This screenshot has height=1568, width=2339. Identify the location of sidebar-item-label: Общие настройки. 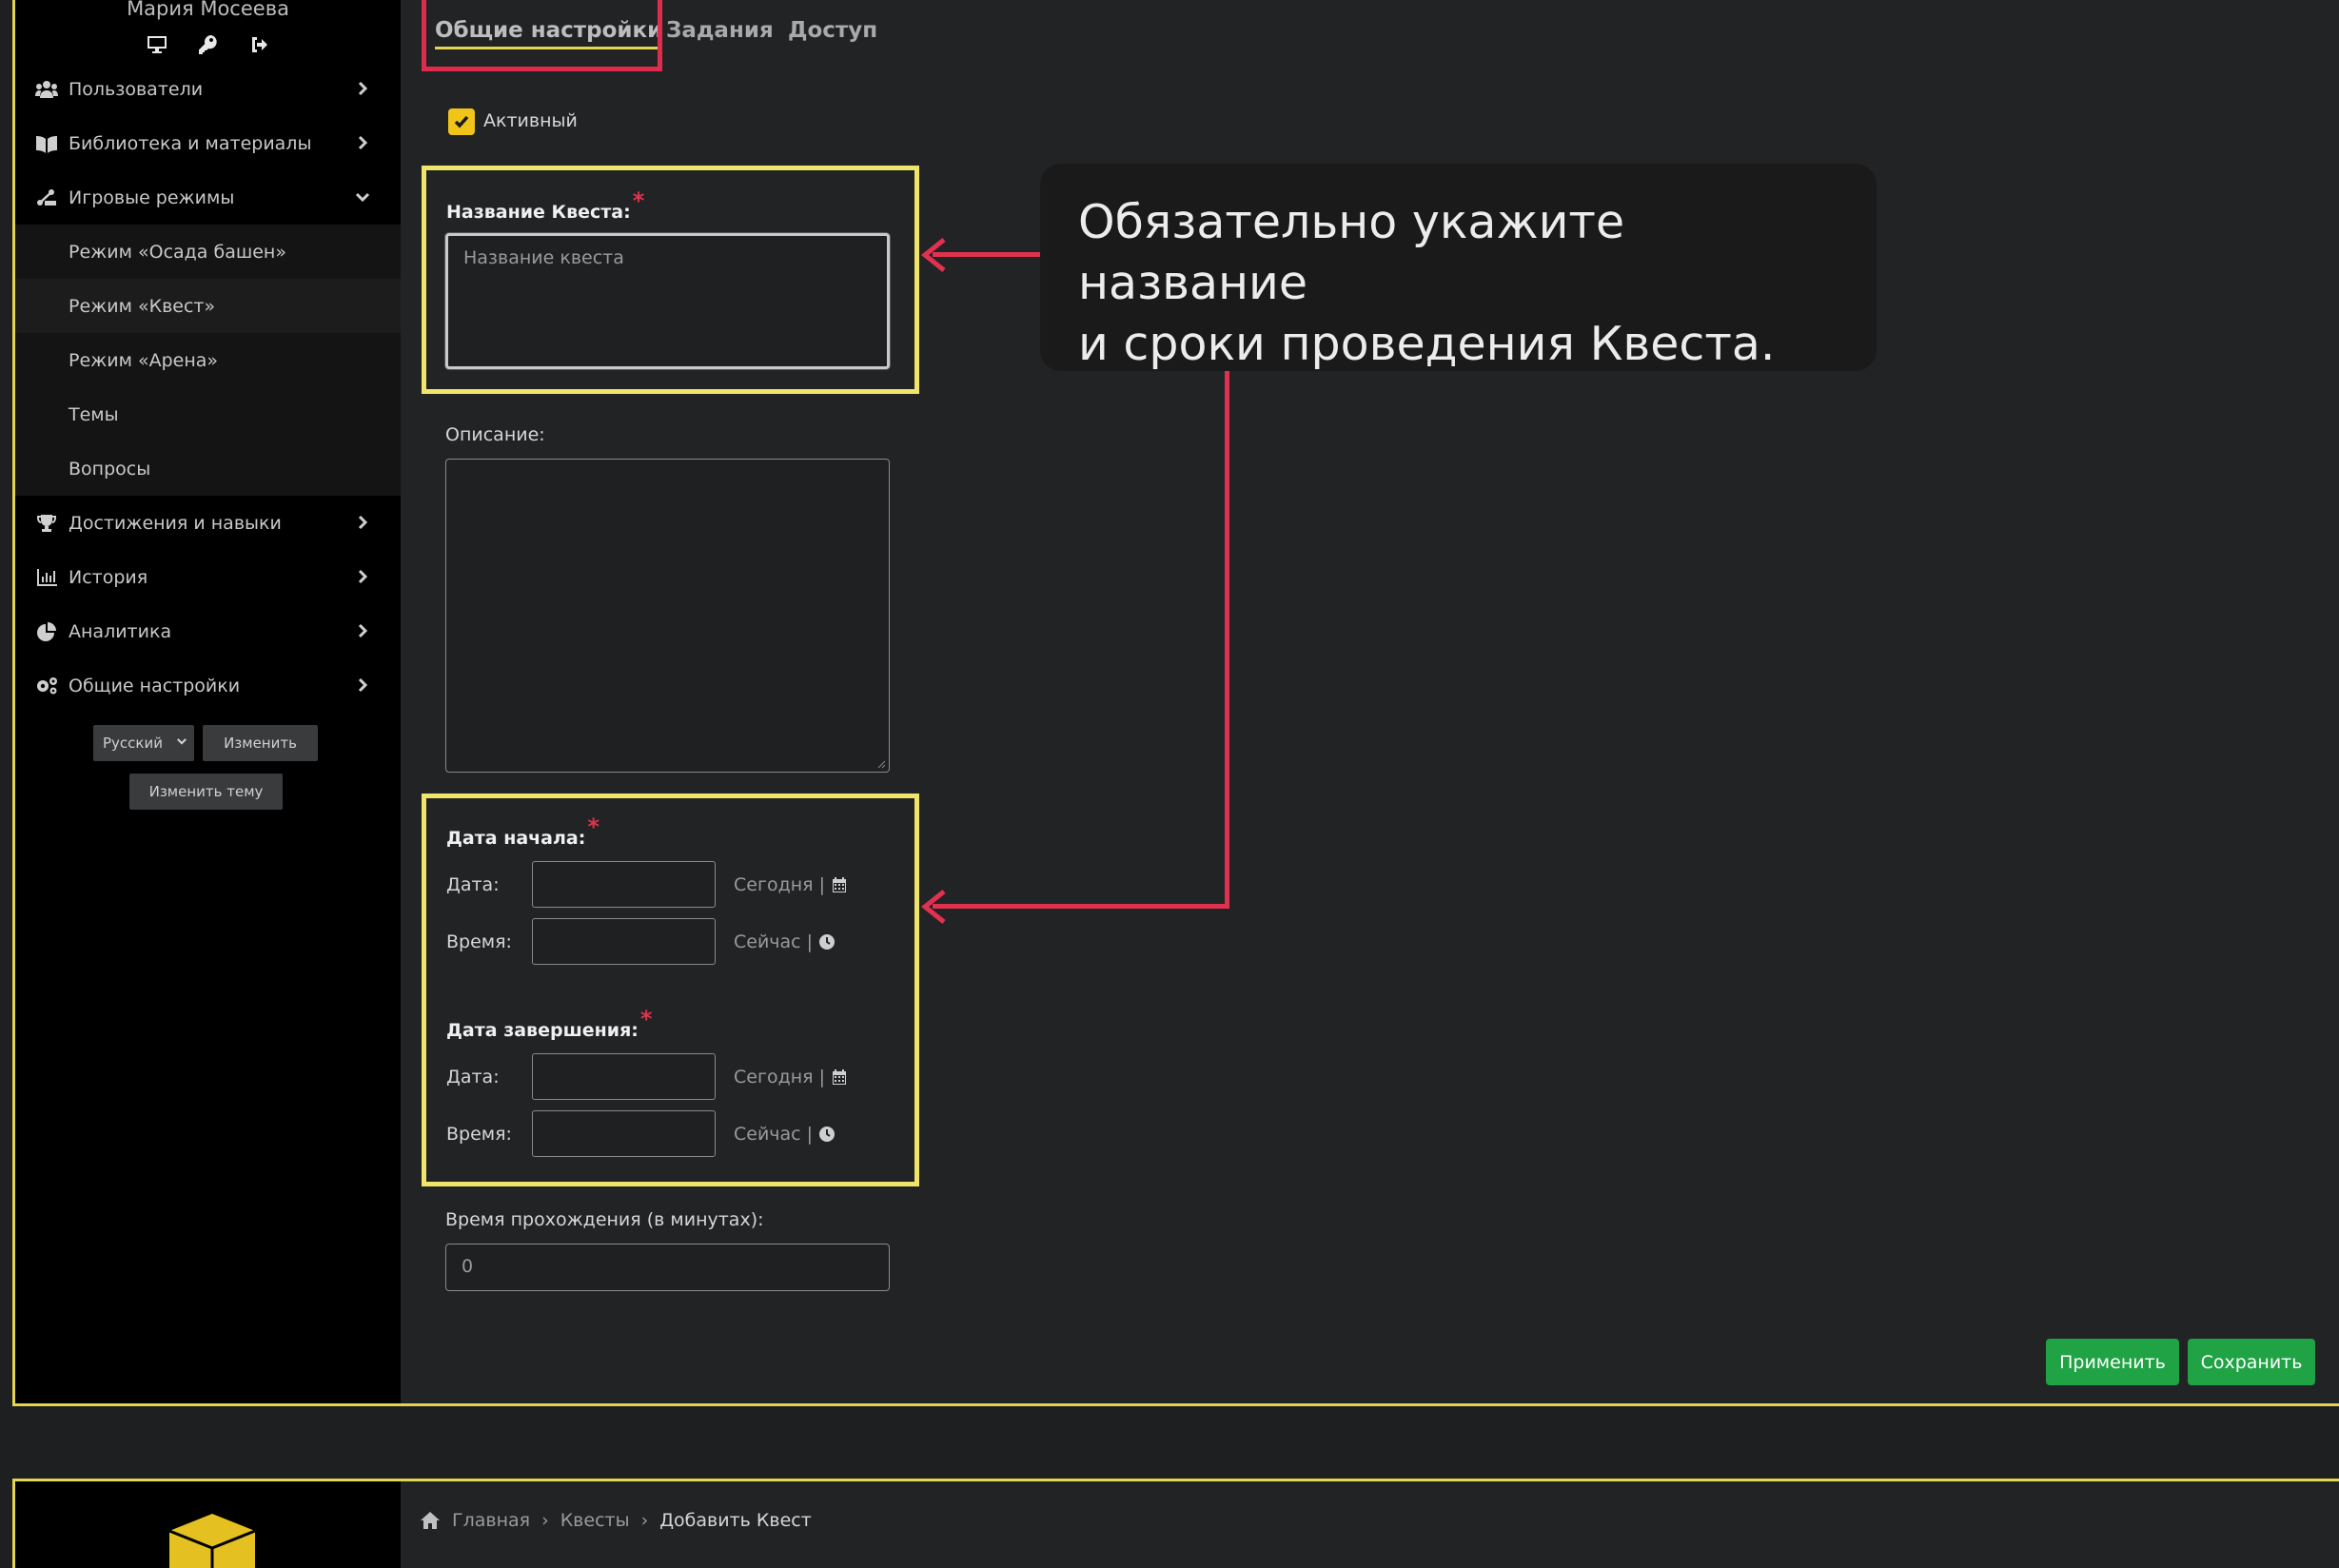
(155, 685).